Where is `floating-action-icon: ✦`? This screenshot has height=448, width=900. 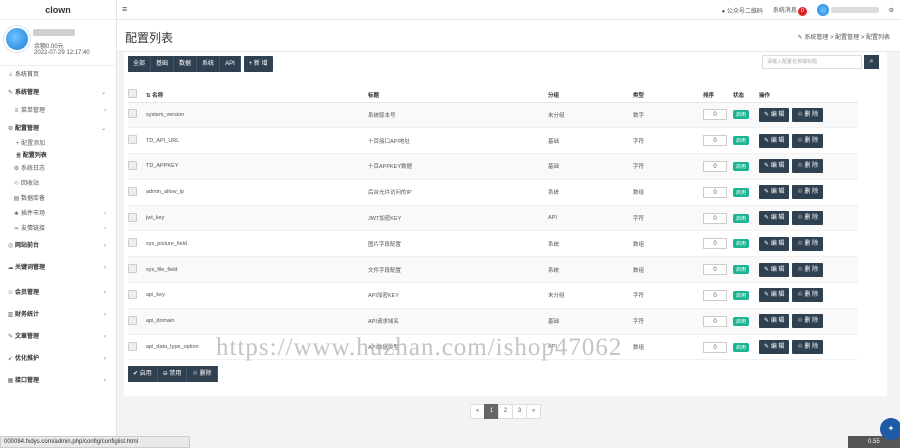 floating-action-icon: ✦ is located at coordinates (890, 429).